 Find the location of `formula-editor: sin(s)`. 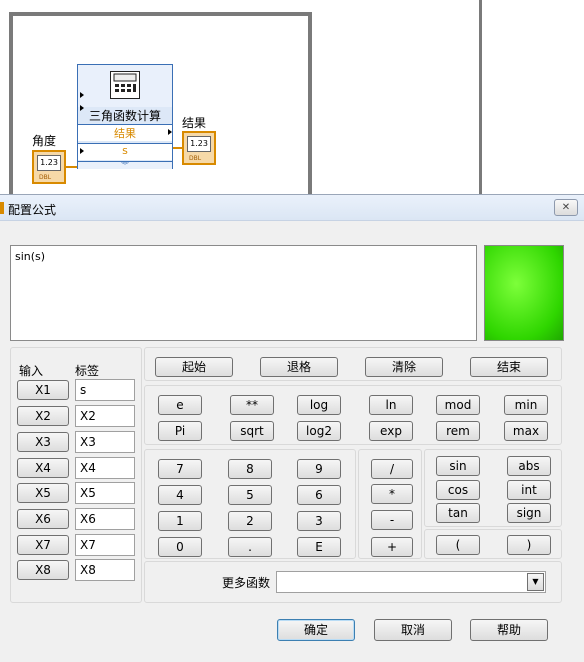

formula-editor: sin(s) is located at coordinates (243, 293).